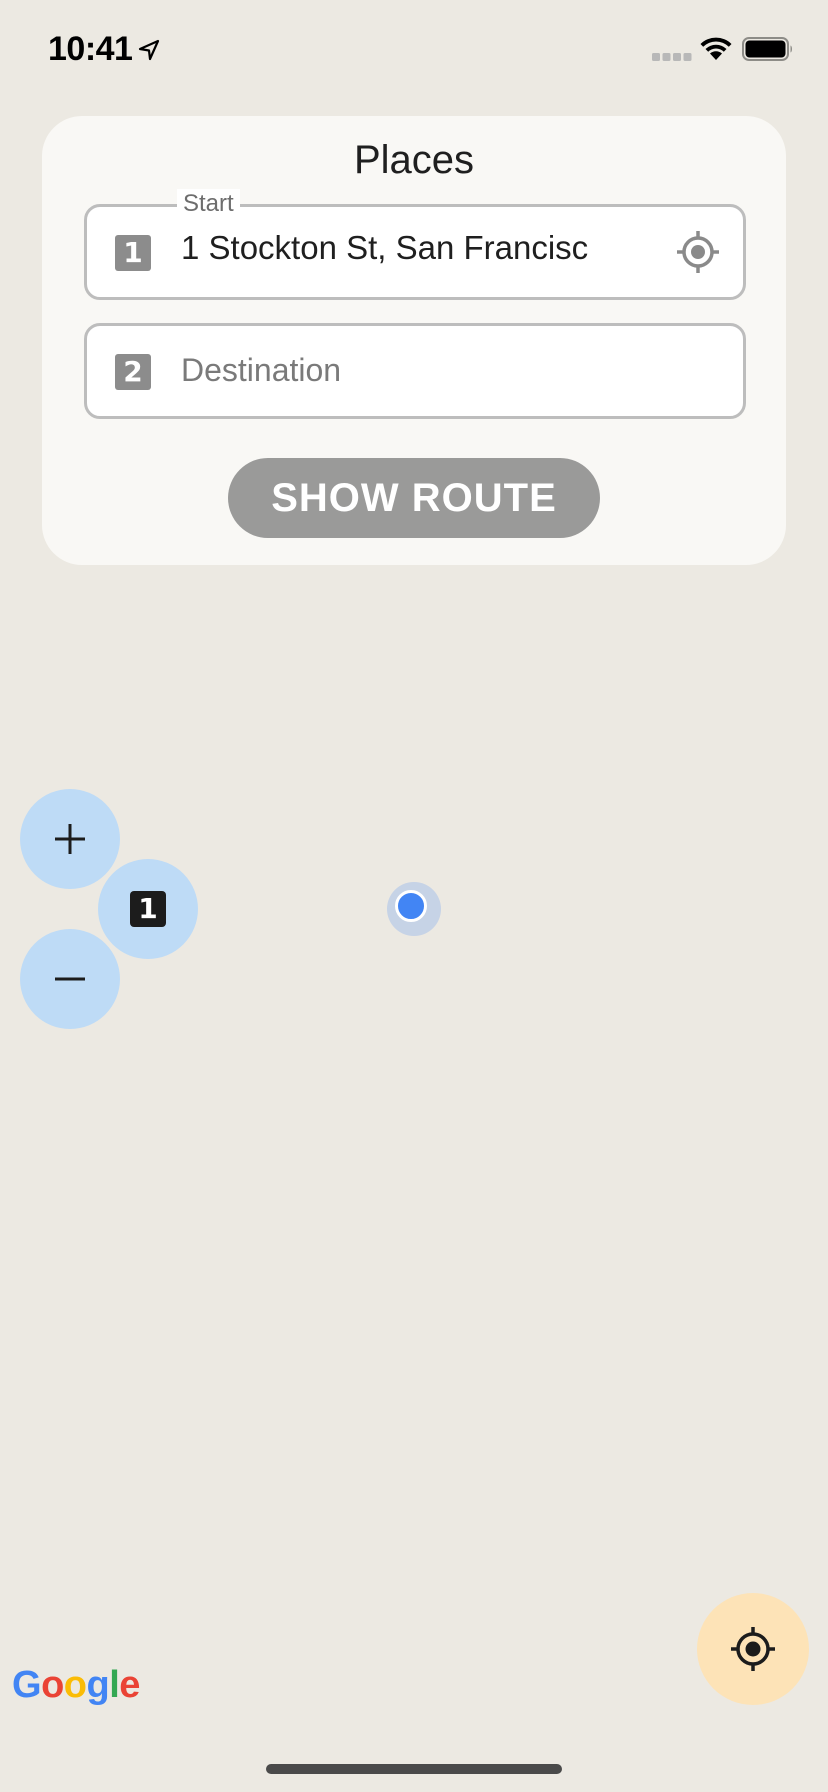 This screenshot has width=828, height=1792. I want to click on start-field: Start 1 1 Stockton St, San Francisc, so click(415, 244).